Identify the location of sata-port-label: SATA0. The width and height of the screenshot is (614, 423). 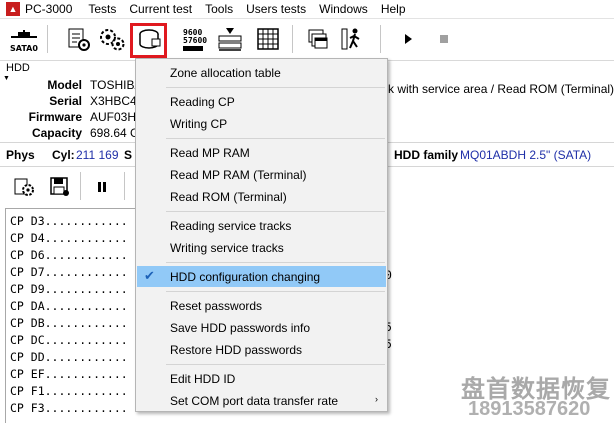
(24, 48).